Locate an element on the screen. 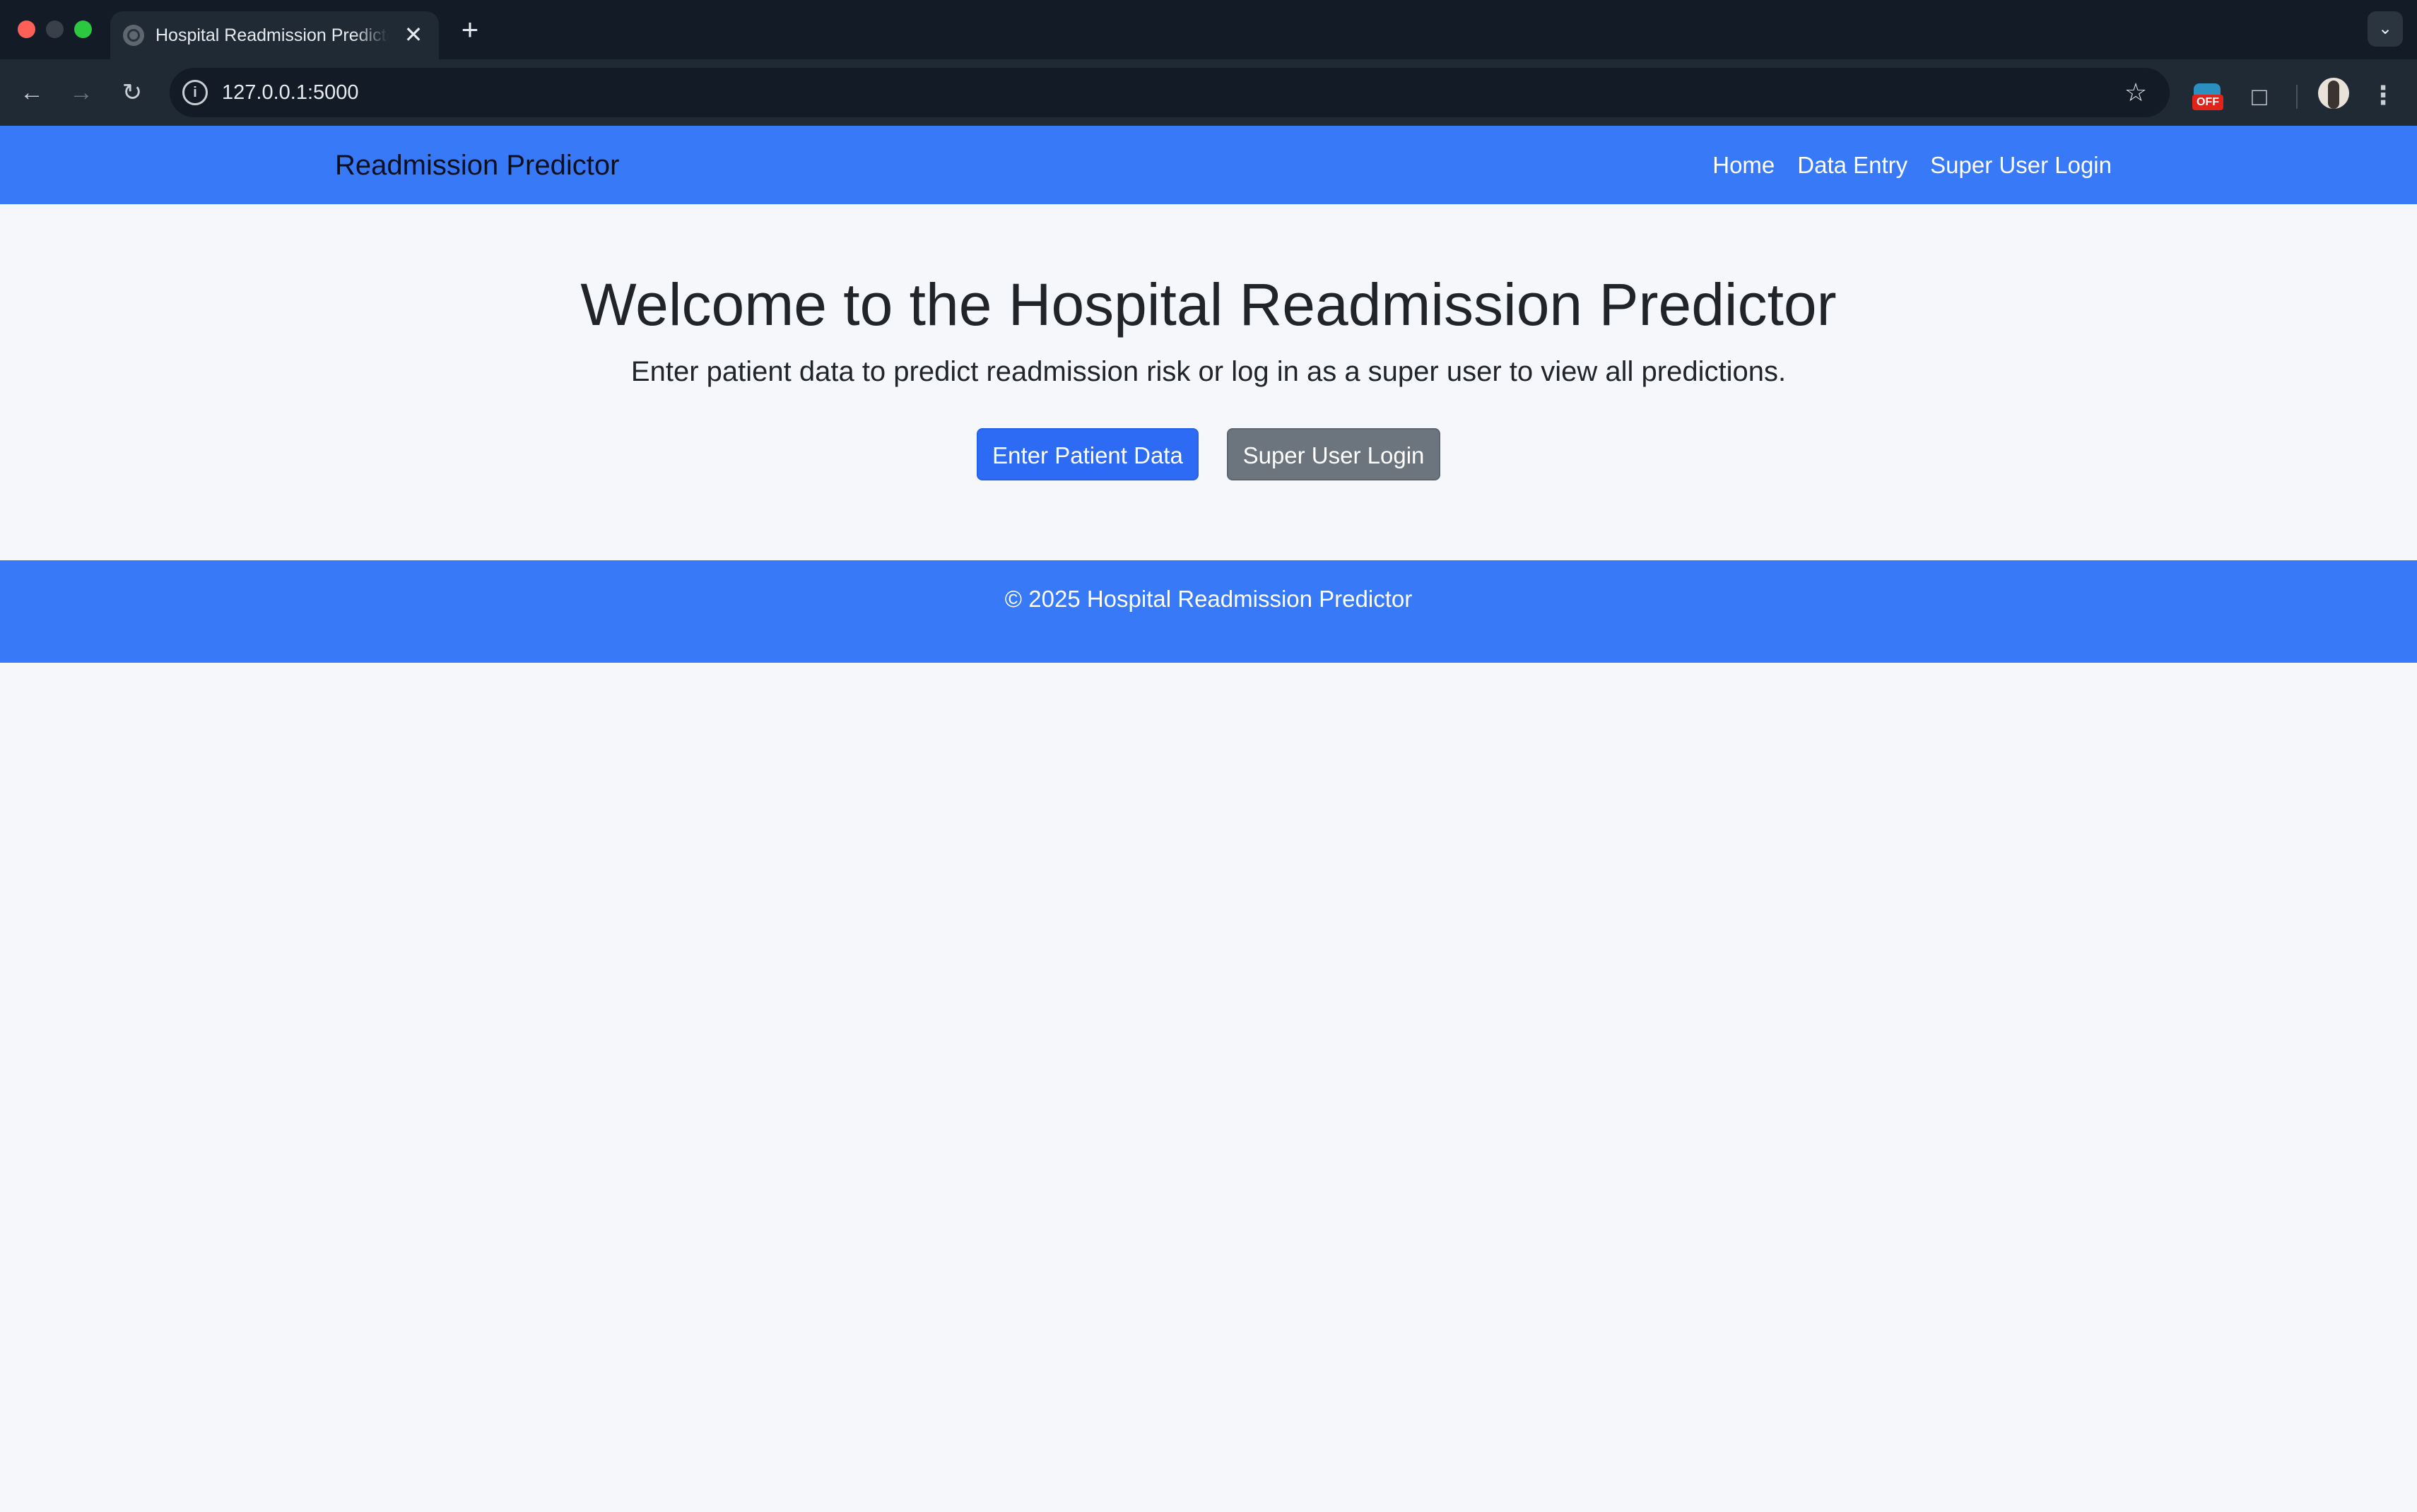 This screenshot has width=2417, height=1512. profile-avatar is located at coordinates (2333, 93).